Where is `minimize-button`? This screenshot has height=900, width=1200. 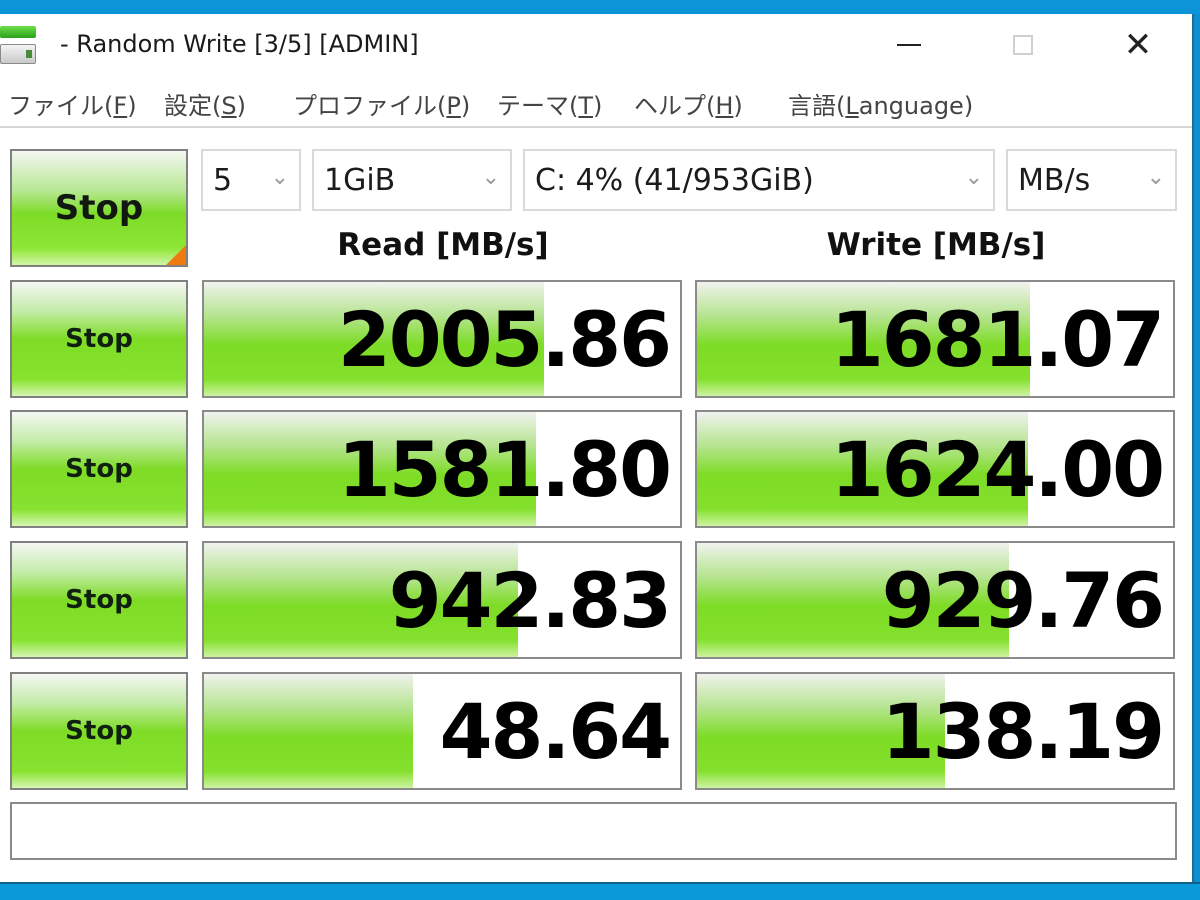
minimize-button is located at coordinates (909, 45).